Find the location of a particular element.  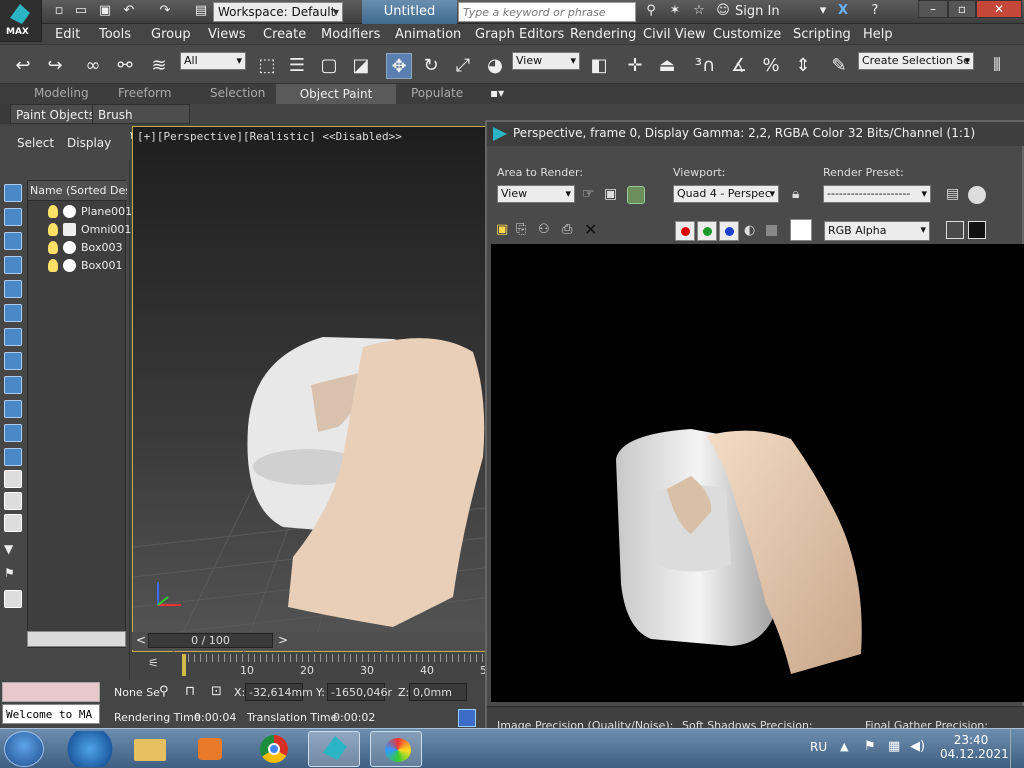

binoculars-icon: ⚲ is located at coordinates (651, 12).